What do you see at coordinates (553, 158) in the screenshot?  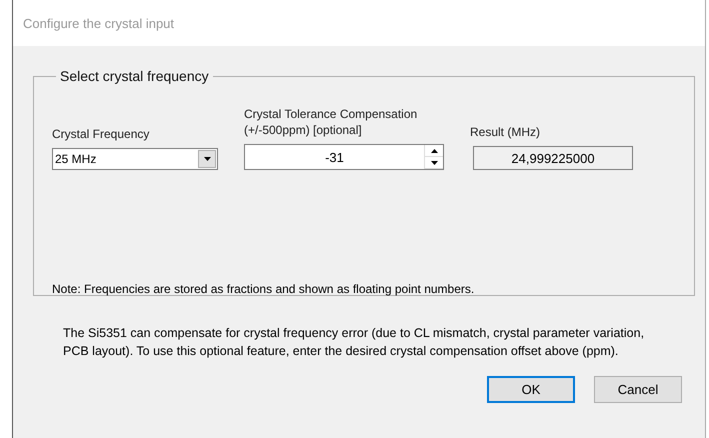 I see `result-field: 24,999225000` at bounding box center [553, 158].